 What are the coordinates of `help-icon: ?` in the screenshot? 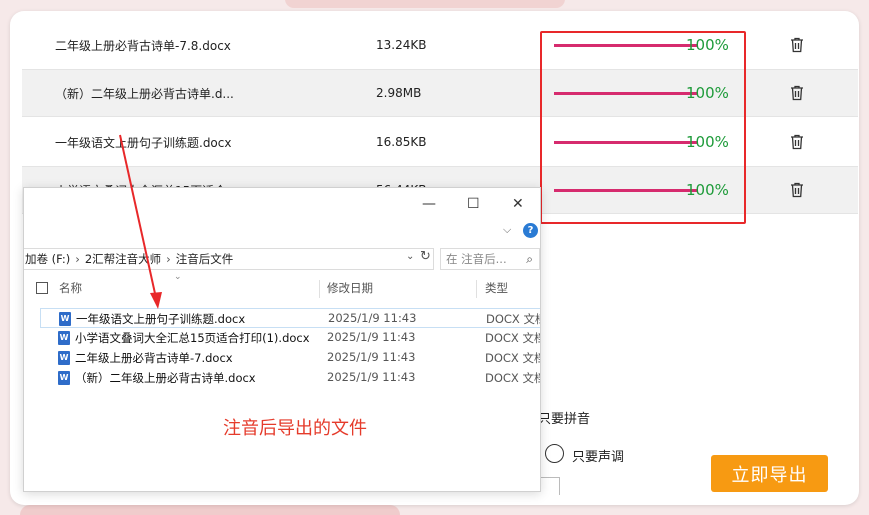 It's located at (530, 230).